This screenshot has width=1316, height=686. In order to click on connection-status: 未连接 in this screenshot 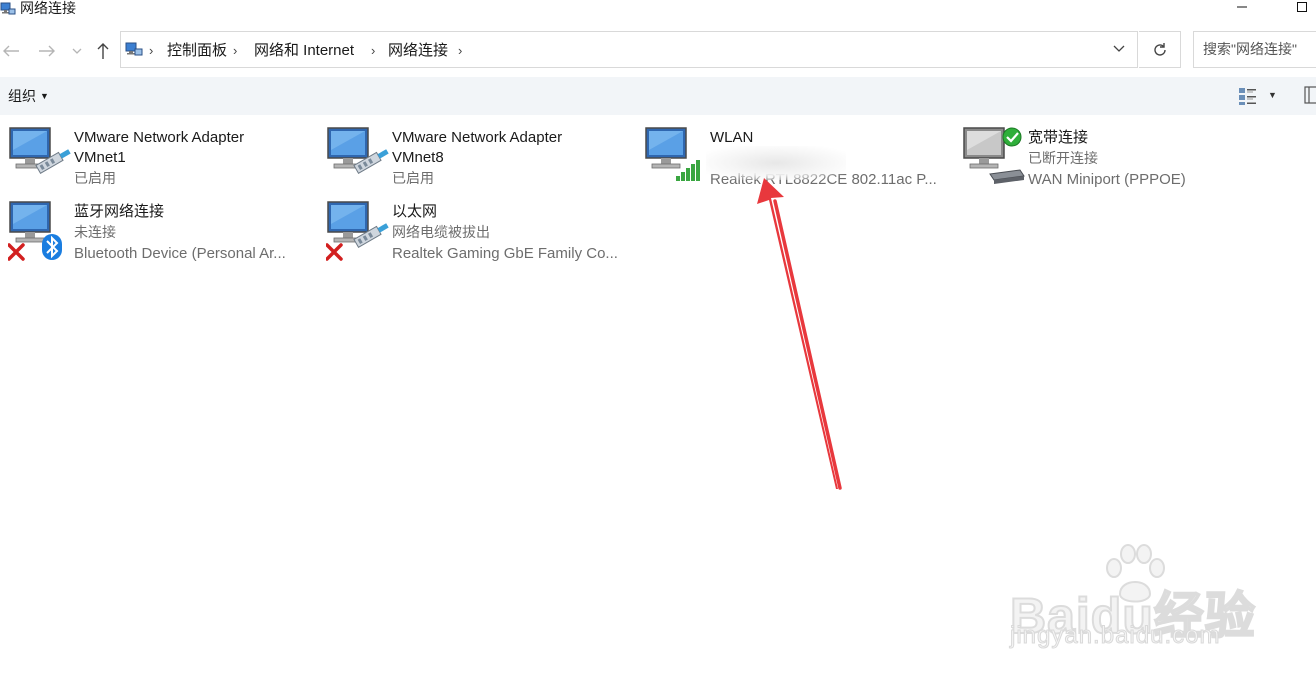, I will do `click(95, 232)`.